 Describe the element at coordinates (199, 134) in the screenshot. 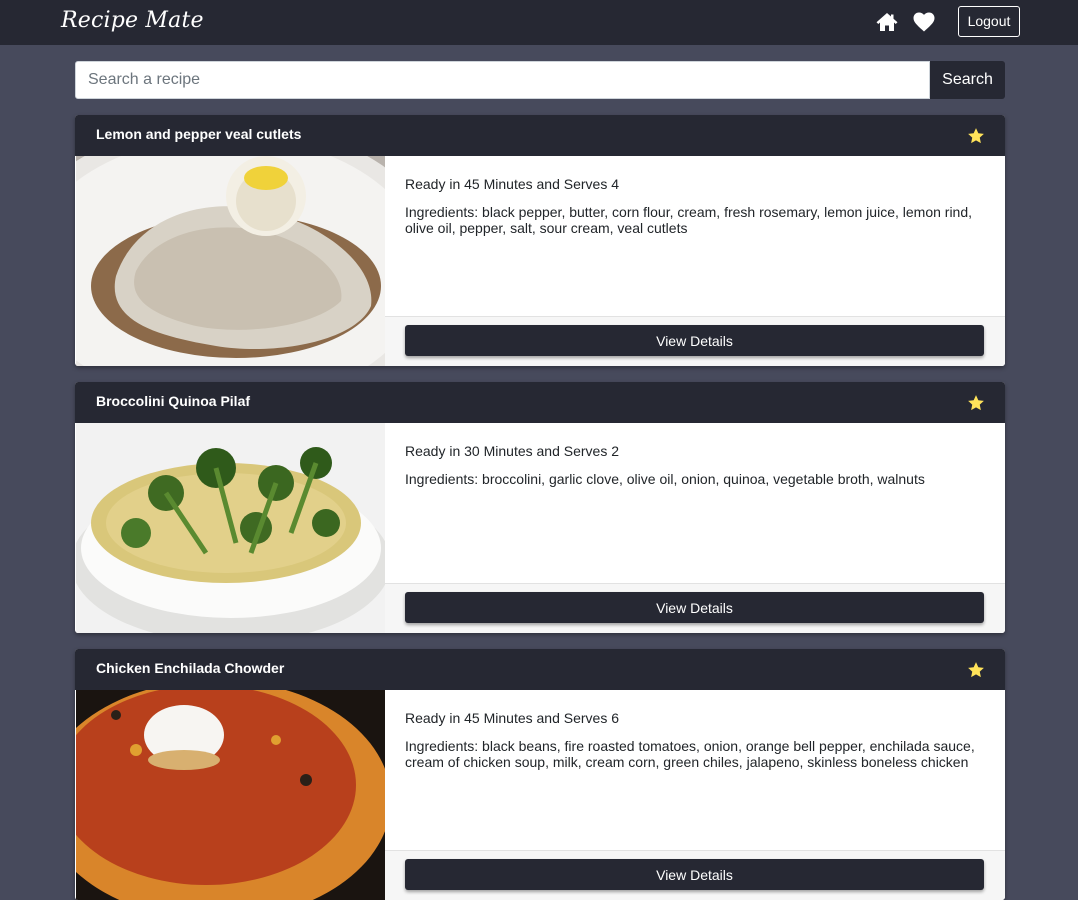

I see `recipe-title: Lemon and pepper veal cutlets` at that location.